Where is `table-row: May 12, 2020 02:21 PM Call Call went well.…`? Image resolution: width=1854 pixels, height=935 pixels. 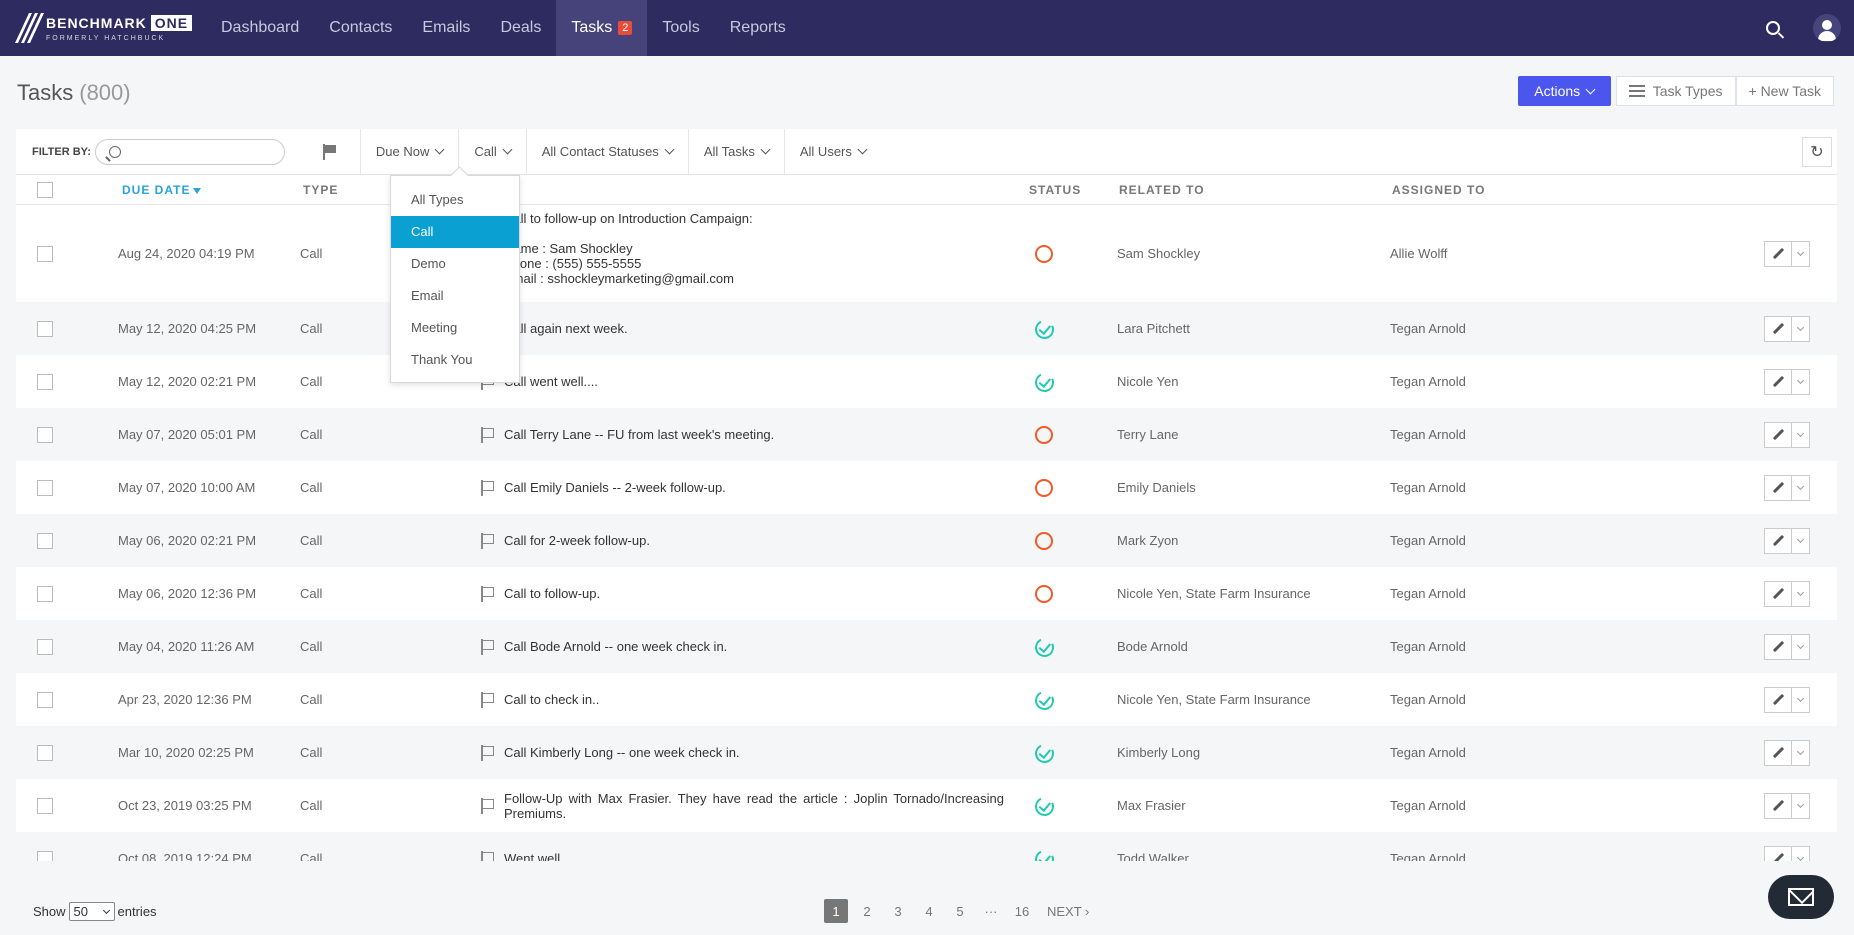 table-row: May 12, 2020 02:21 PM Call Call went well.… is located at coordinates (926, 381).